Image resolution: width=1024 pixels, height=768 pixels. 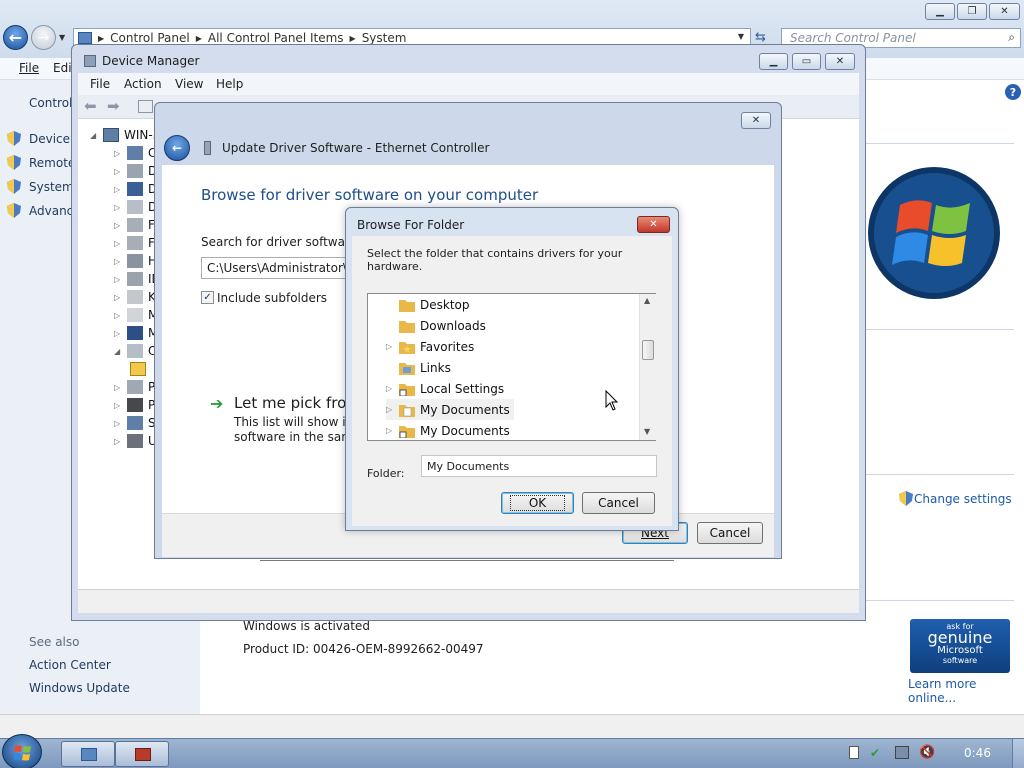 I want to click on taskbar-device-manager, so click(x=142, y=754).